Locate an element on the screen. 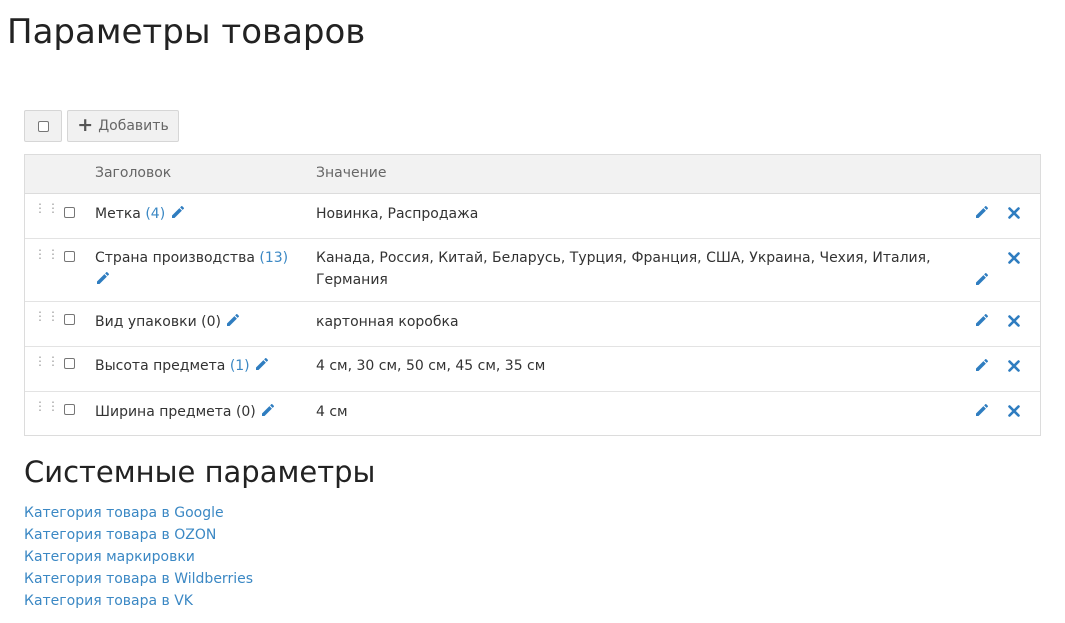 The height and width of the screenshot is (623, 1065). row-title-cell: Метка (4) is located at coordinates (197, 214).